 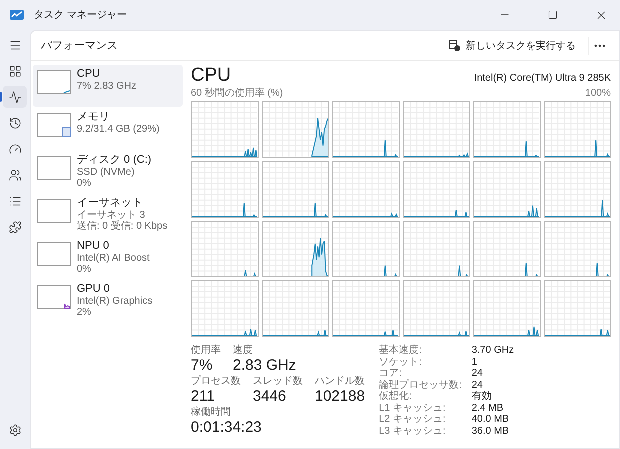 I want to click on new-task-icon, so click(x=455, y=46).